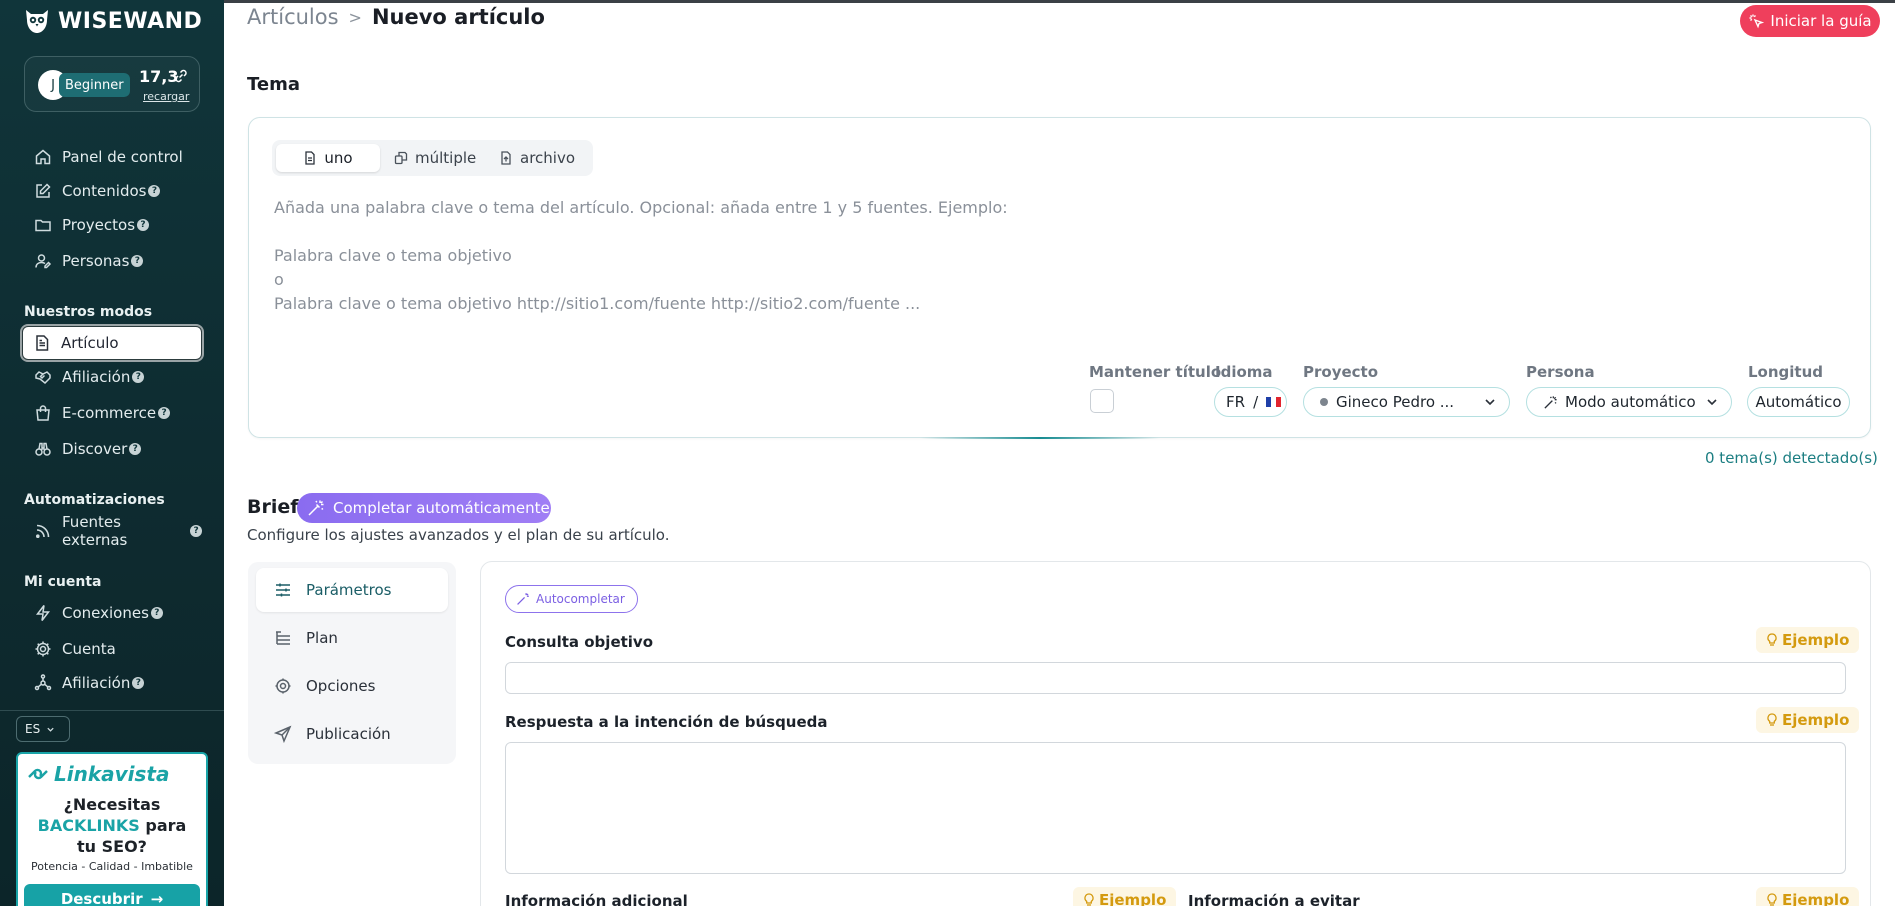  What do you see at coordinates (1040, 438) in the screenshot?
I see `topic-card-progress` at bounding box center [1040, 438].